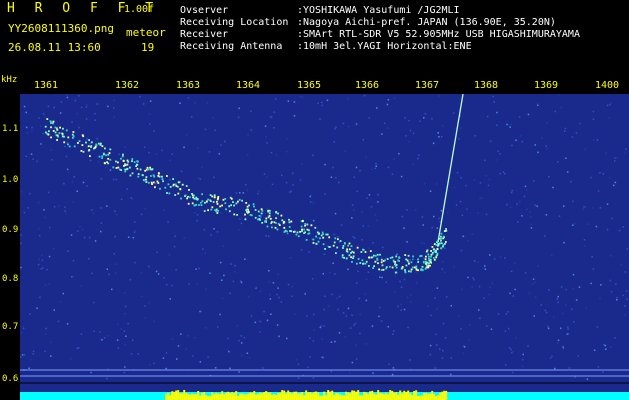 The width and height of the screenshot is (629, 400). I want to click on file-name: YY2608111360.png, so click(61, 28).